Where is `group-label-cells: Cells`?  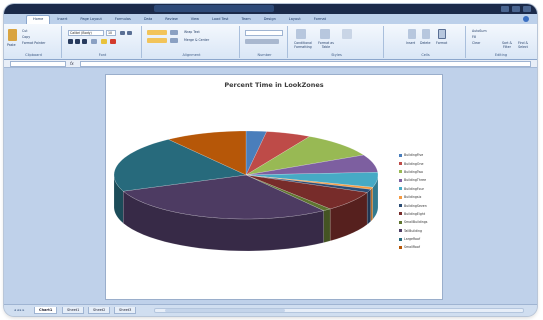 group-label-cells: Cells is located at coordinates (425, 55).